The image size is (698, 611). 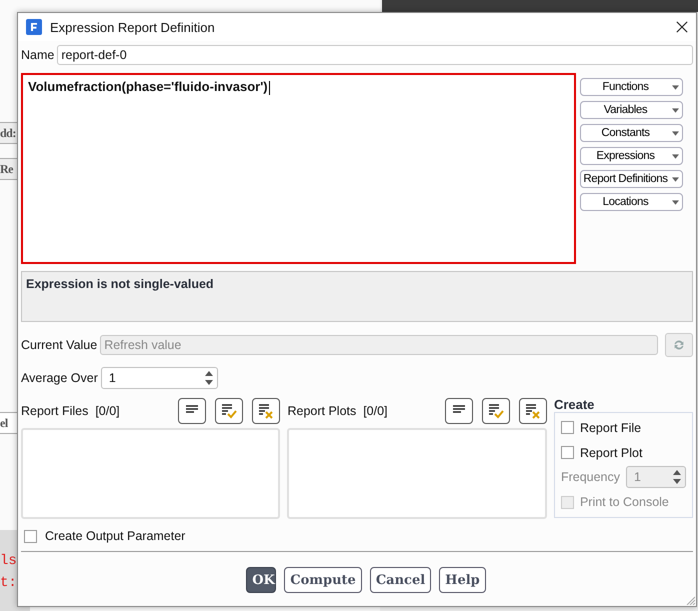 What do you see at coordinates (323, 580) in the screenshot?
I see `dialog-button: Compute` at bounding box center [323, 580].